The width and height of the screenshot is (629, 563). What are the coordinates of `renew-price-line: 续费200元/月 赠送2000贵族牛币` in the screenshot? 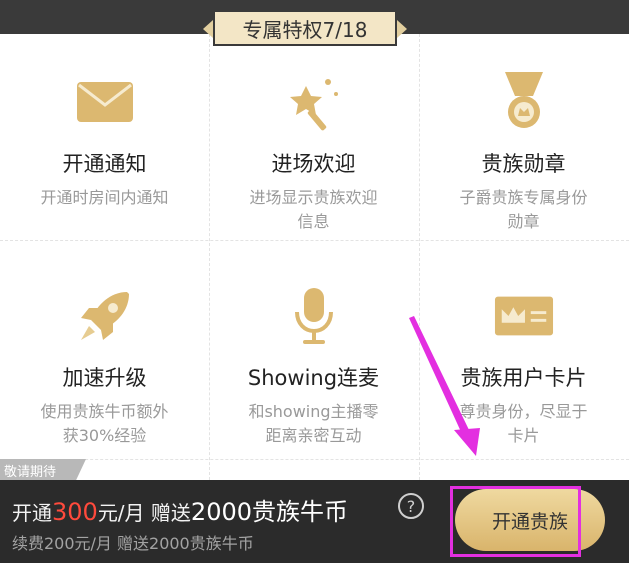 It's located at (133, 543).